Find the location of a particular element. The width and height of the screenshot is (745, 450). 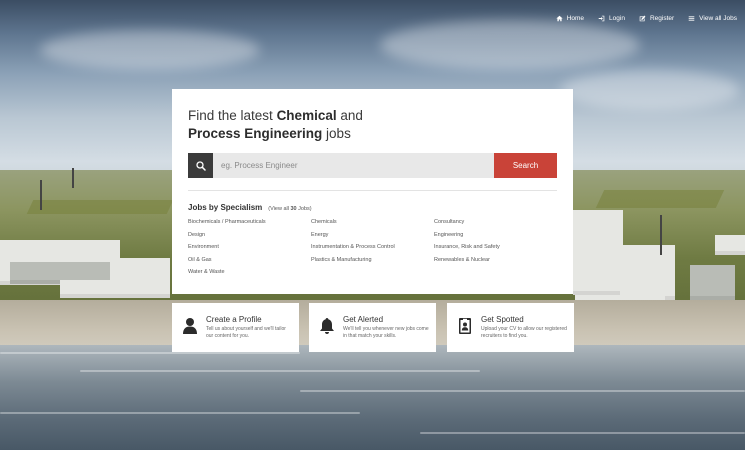

specialism-link: Instrumentation & Process Control is located at coordinates (372, 247).